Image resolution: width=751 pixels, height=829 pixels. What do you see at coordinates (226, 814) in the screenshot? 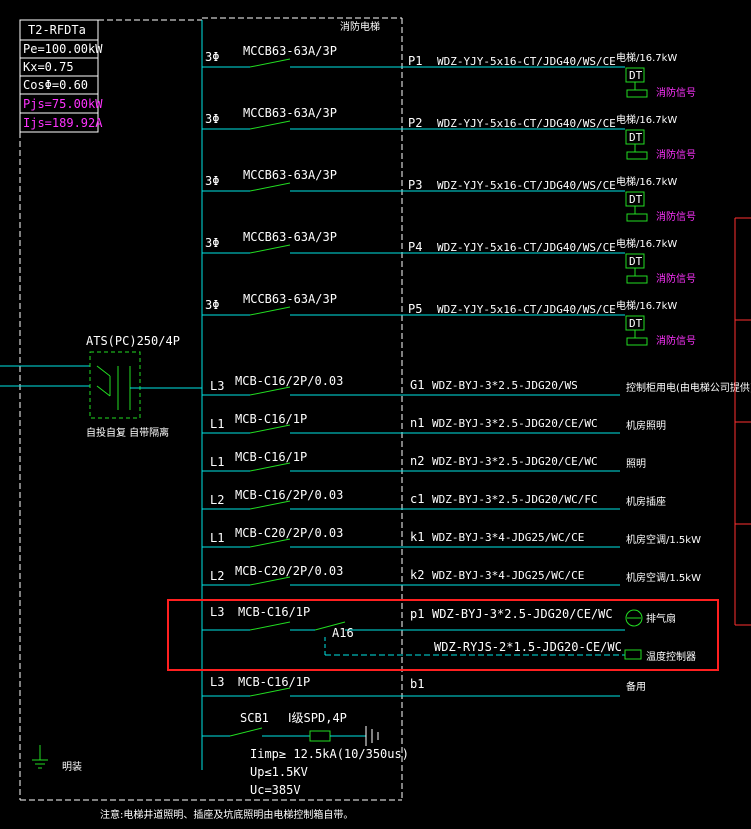
I see `bottom-note: 注意:电梯井道照明、插座及坑底照明由电梯控制箱自带。` at bounding box center [226, 814].